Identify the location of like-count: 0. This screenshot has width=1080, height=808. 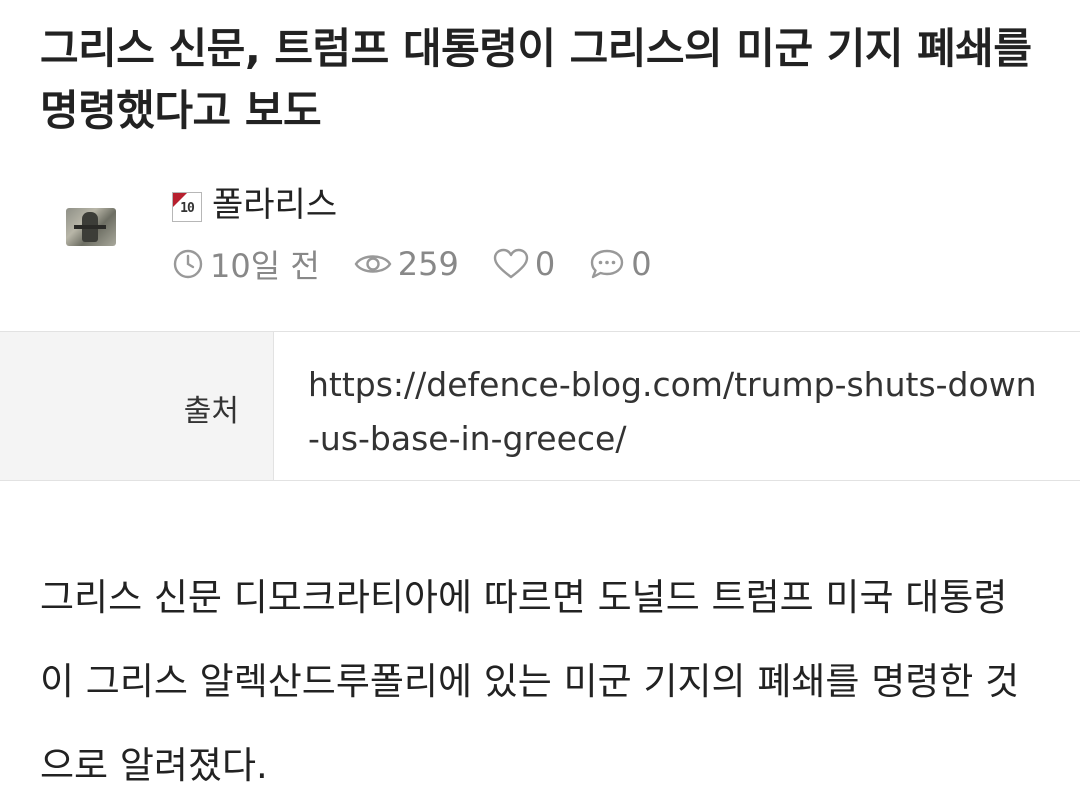
(524, 264).